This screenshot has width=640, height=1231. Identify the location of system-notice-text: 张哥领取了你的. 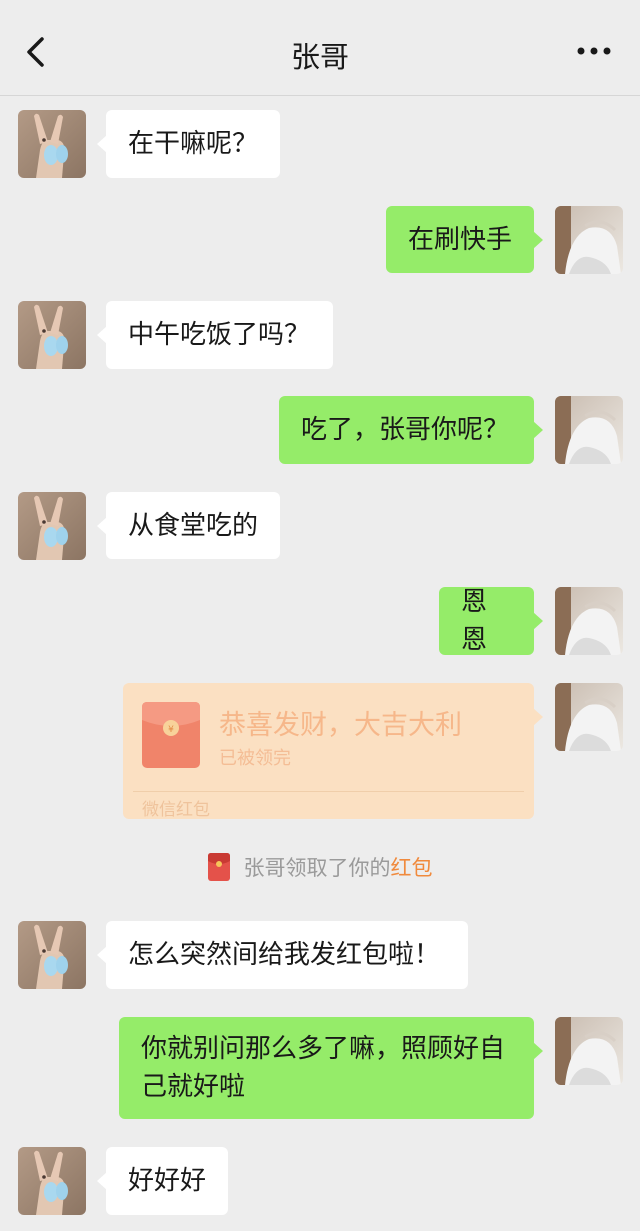
(317, 868).